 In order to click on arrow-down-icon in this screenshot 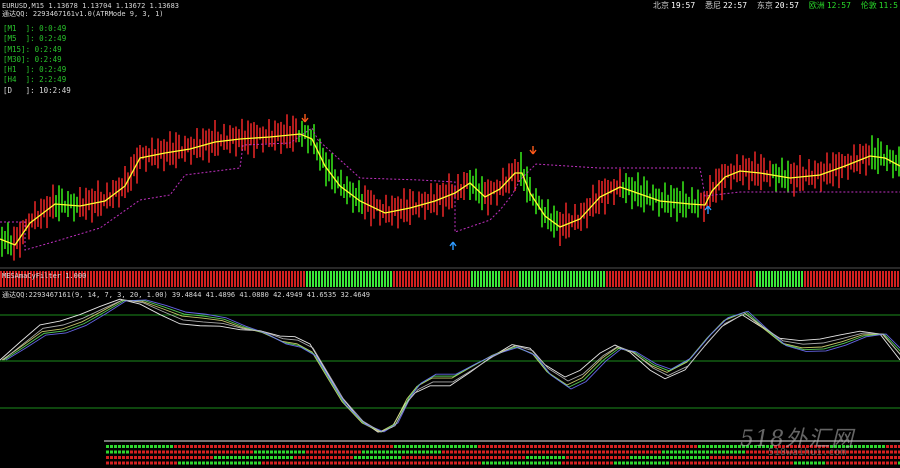, I will do `click(305, 118)`.